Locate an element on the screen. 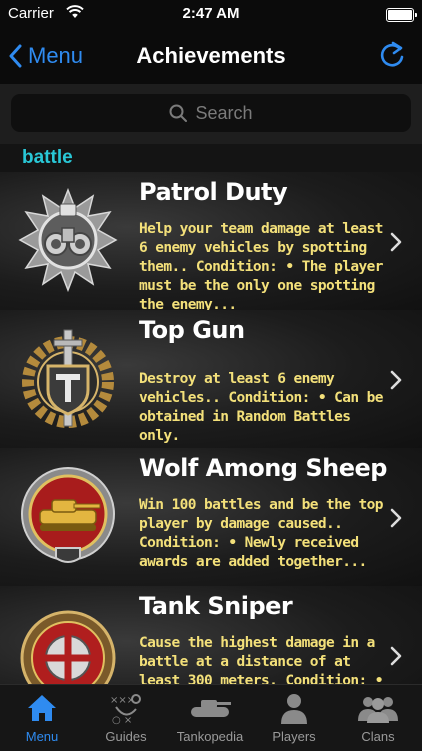 The height and width of the screenshot is (751, 422). tab-label: Tankopedia is located at coordinates (210, 736).